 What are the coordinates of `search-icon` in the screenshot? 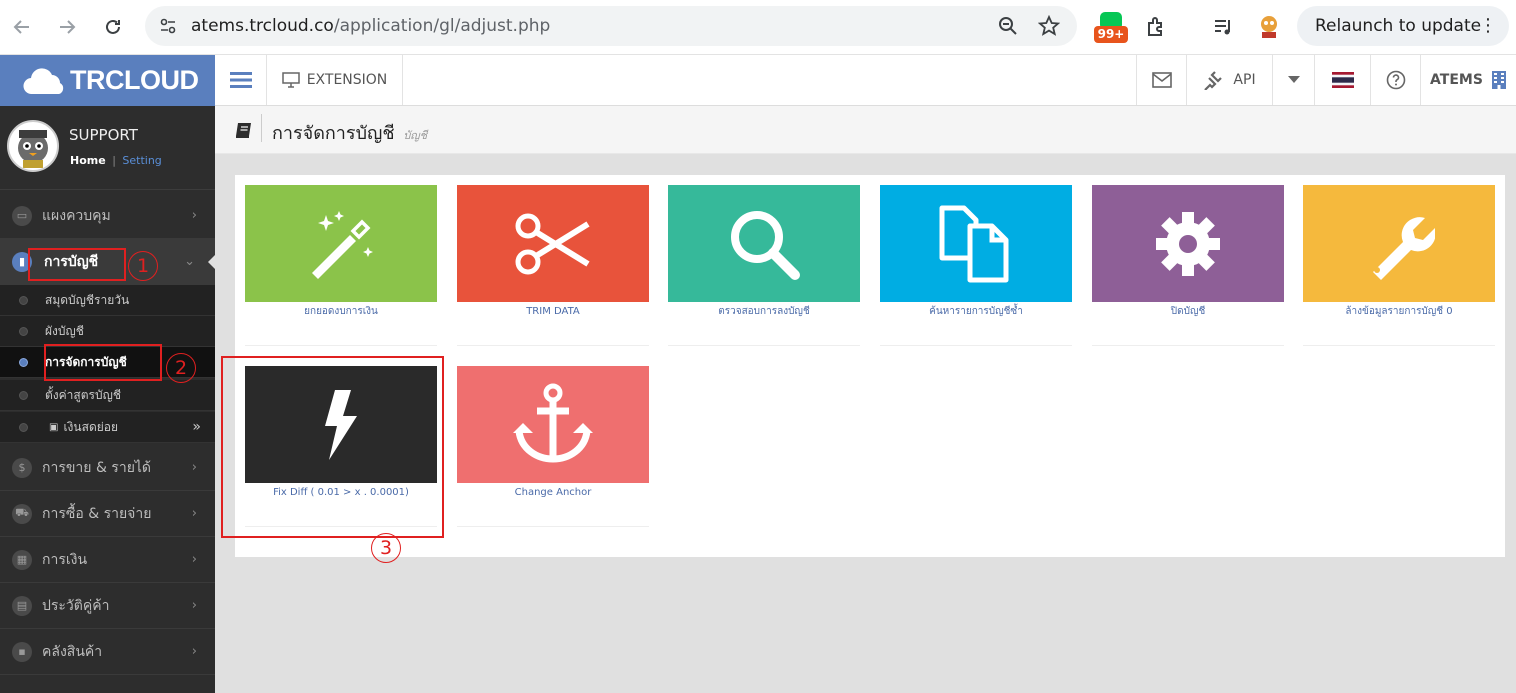 It's located at (765, 245).